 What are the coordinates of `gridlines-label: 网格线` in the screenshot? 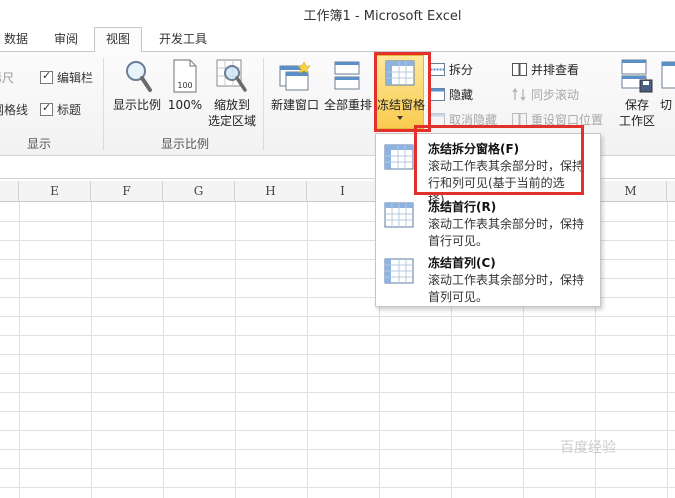 It's located at (14, 109).